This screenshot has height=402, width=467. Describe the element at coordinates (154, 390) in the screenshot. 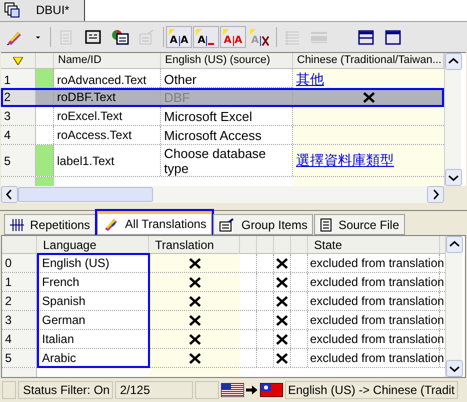

I see `record-position: 2/125` at that location.